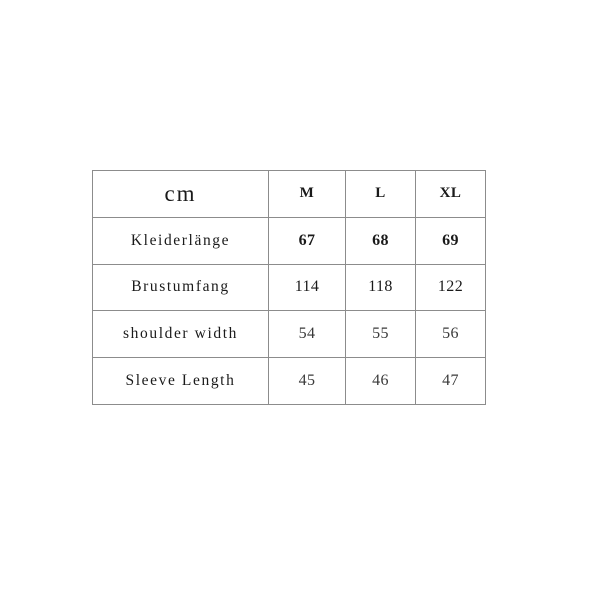  What do you see at coordinates (450, 287) in the screenshot?
I see `cell-brustumfang-xl: 122` at bounding box center [450, 287].